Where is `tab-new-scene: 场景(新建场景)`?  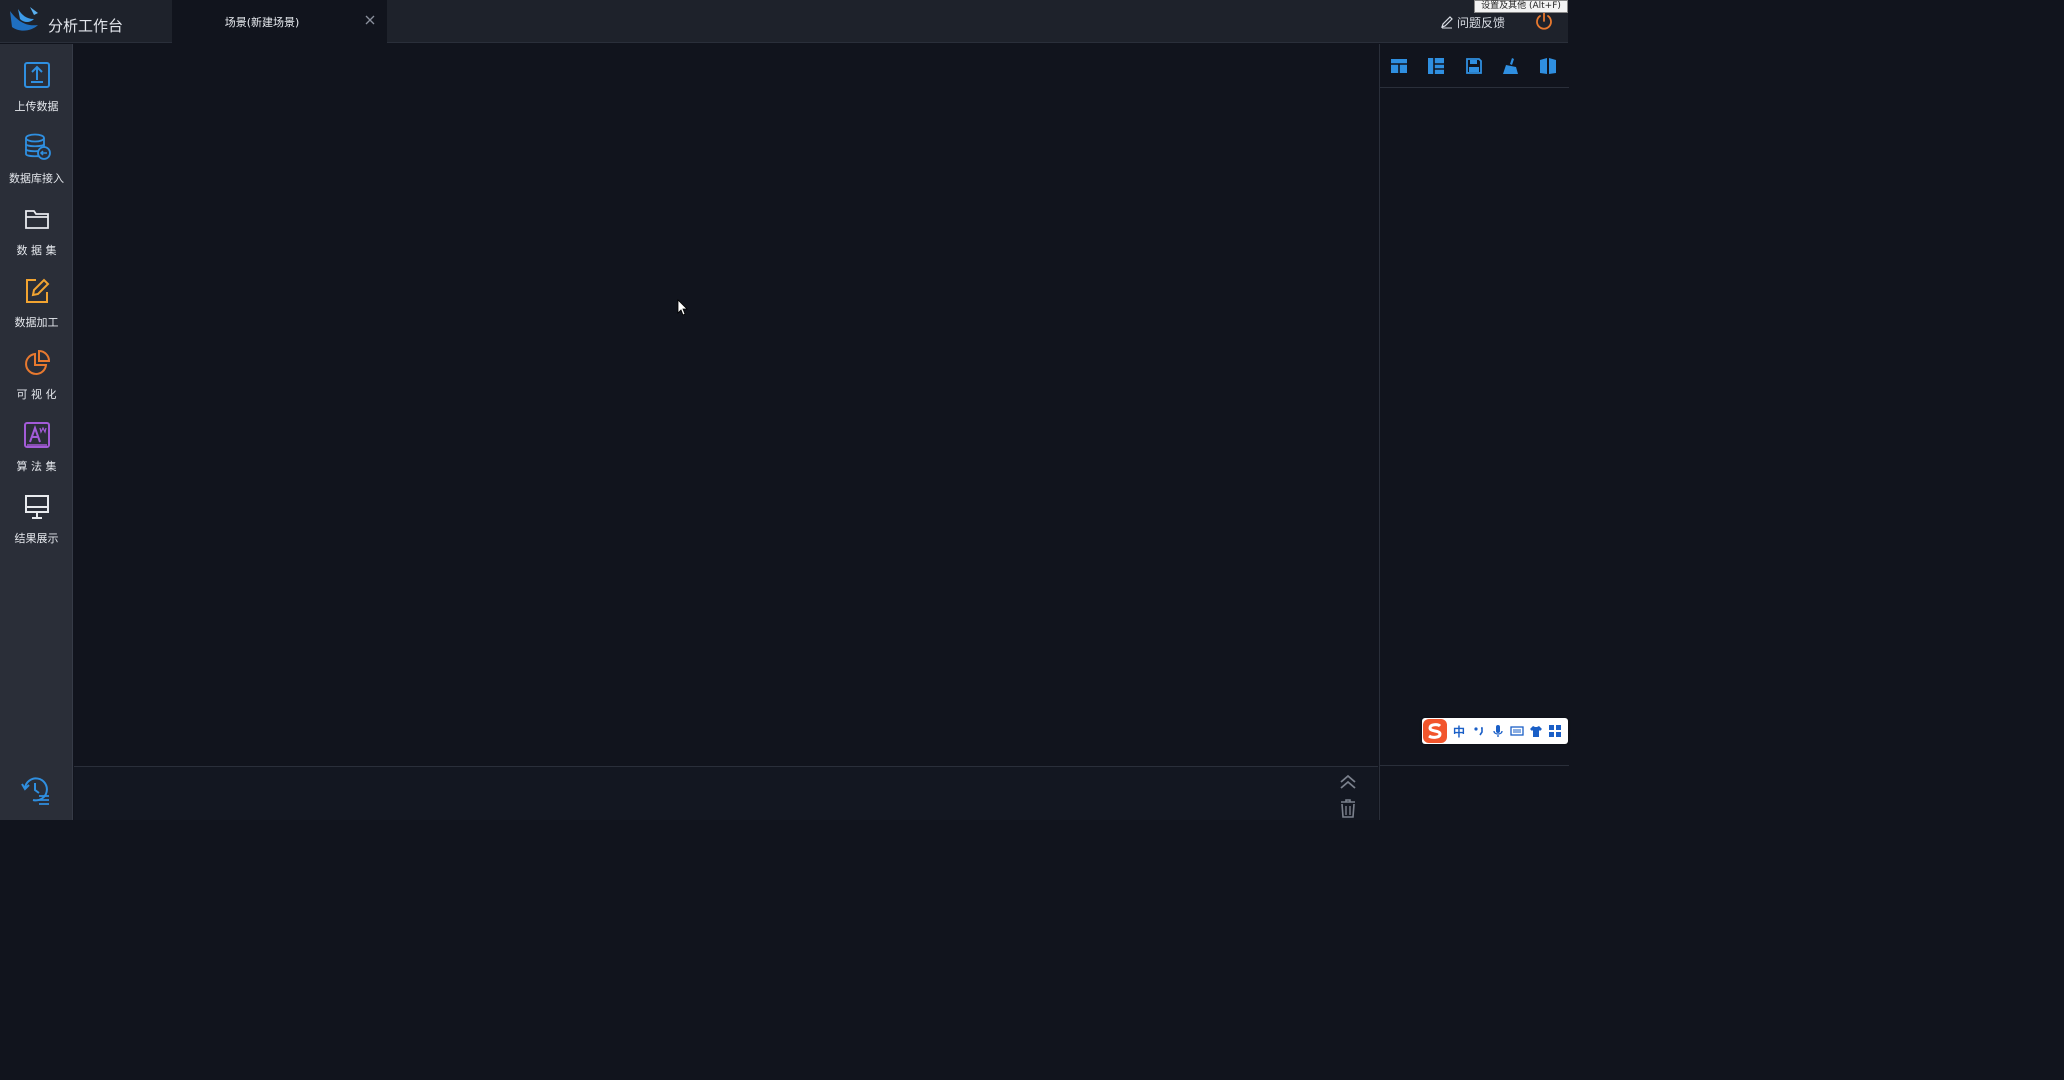 tab-new-scene: 场景(新建场景) is located at coordinates (279, 21).